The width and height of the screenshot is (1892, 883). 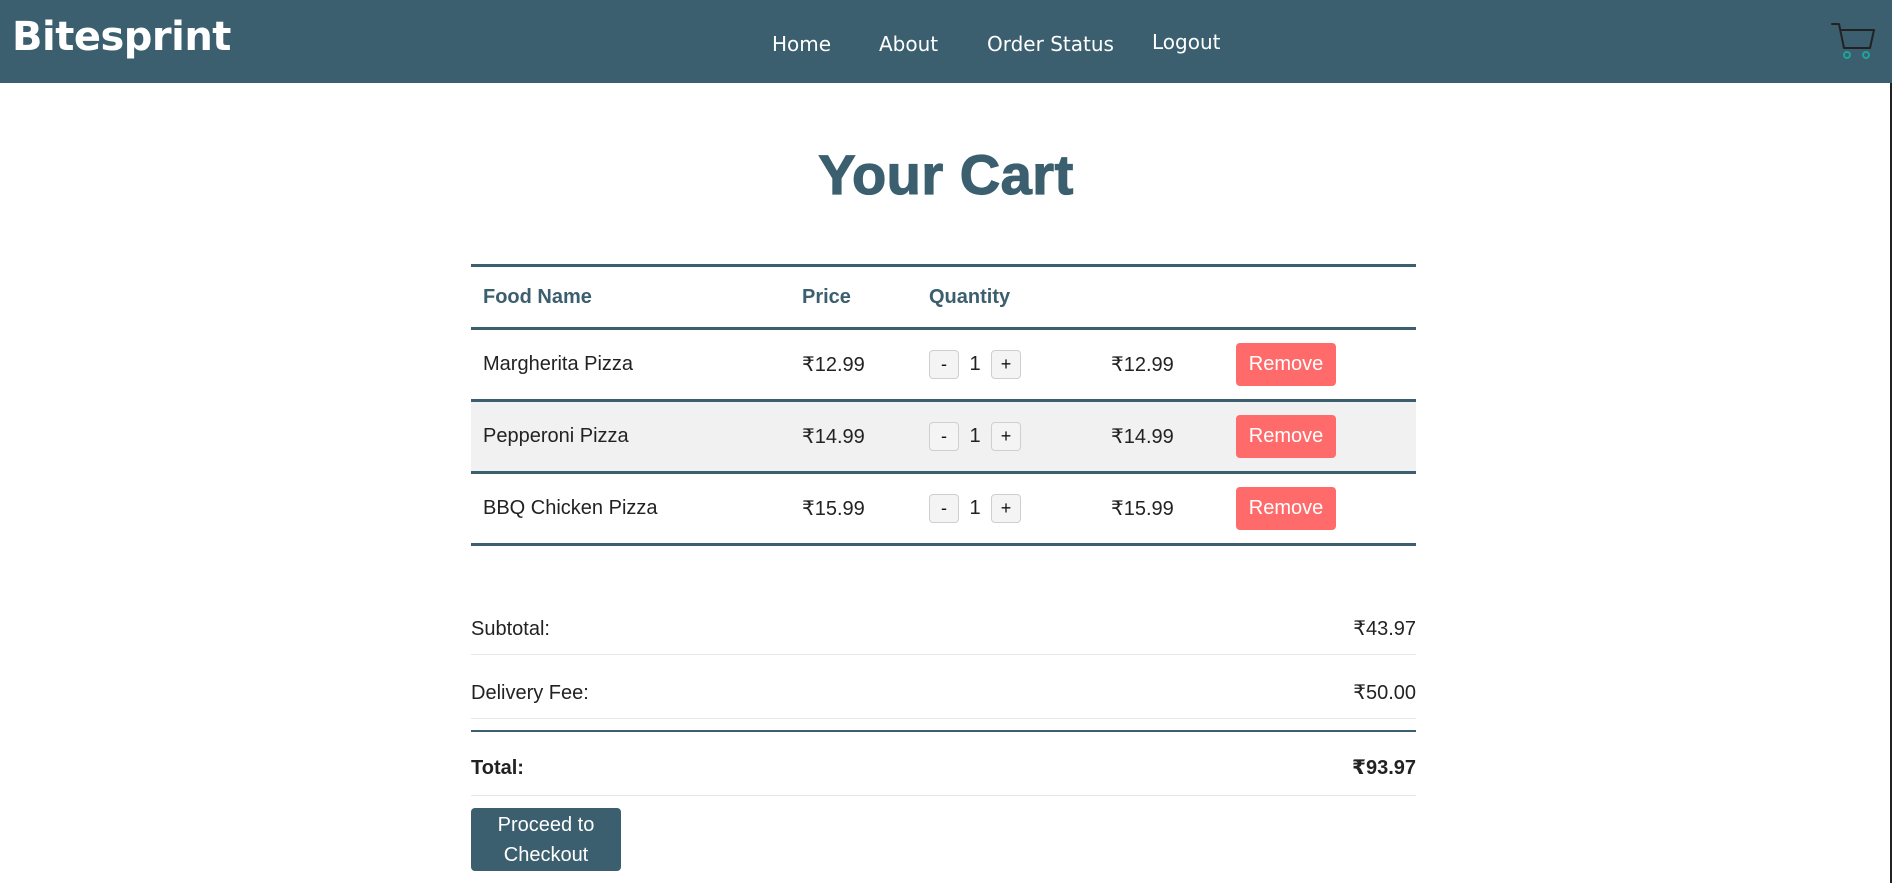 What do you see at coordinates (970, 296) in the screenshot?
I see `column-header-quantity: Quantity` at bounding box center [970, 296].